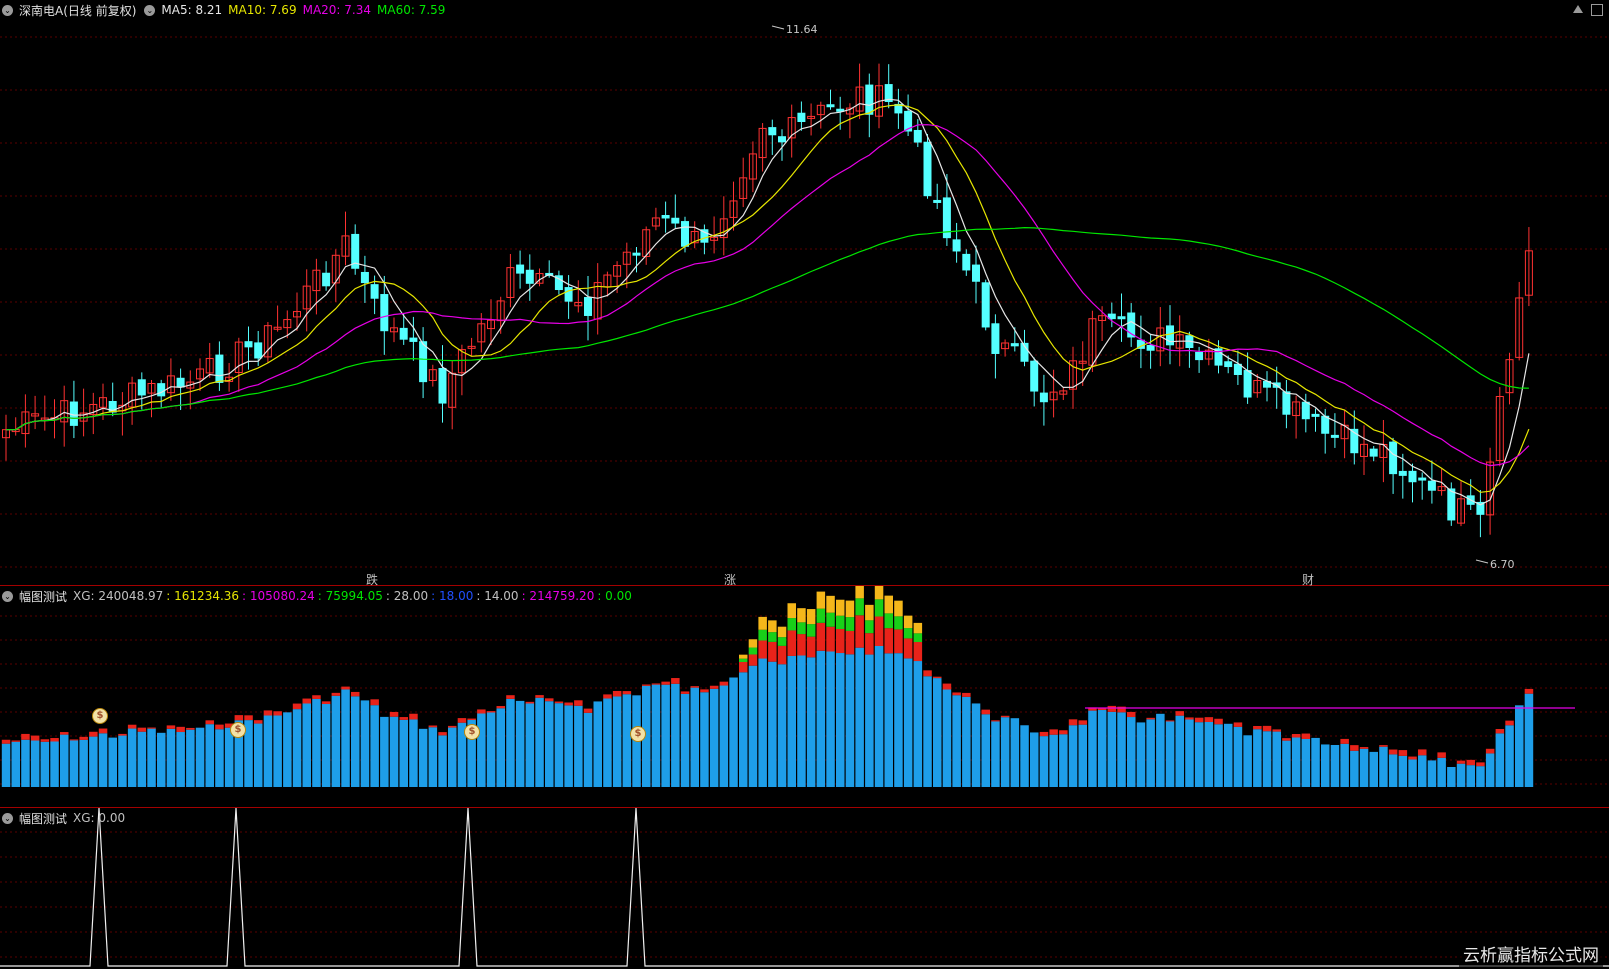 Image resolution: width=1609 pixels, height=969 pixels. Describe the element at coordinates (118, 596) in the screenshot. I see `indicator-value-item: XG: 240048.97` at that location.